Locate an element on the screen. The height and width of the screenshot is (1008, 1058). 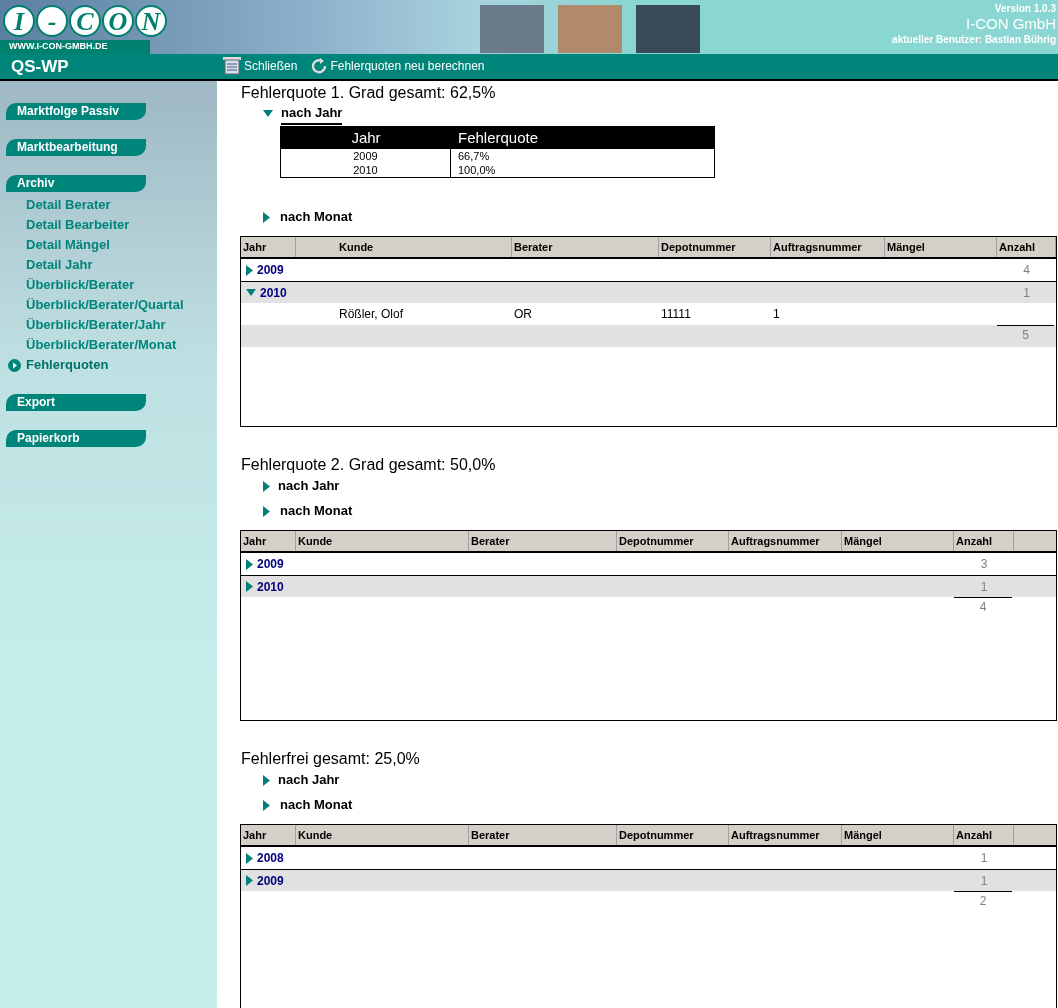
year-group-label: 2008 is located at coordinates (270, 858).